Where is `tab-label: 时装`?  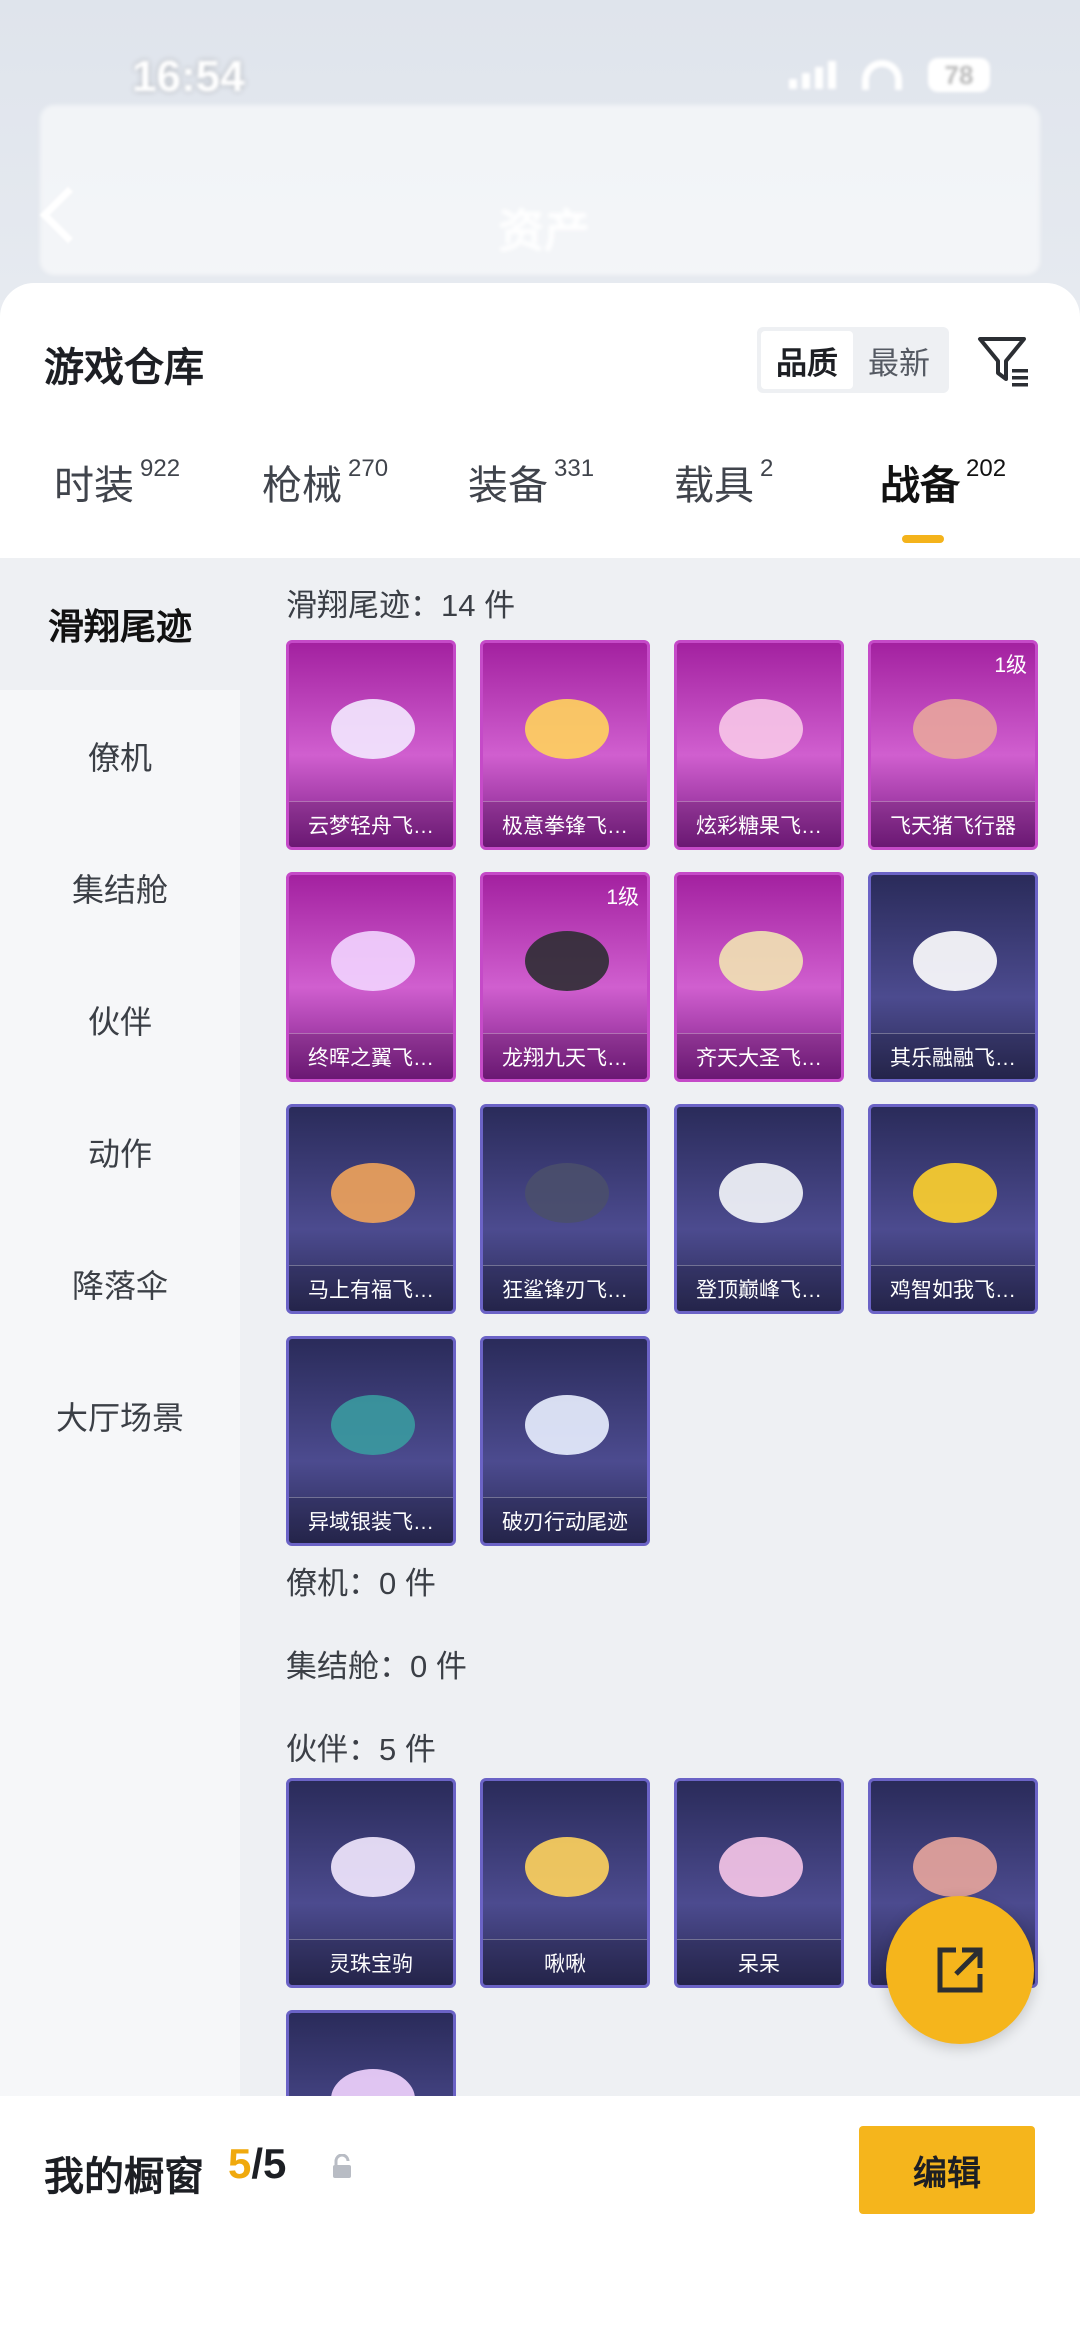 tab-label: 时装 is located at coordinates (94, 486).